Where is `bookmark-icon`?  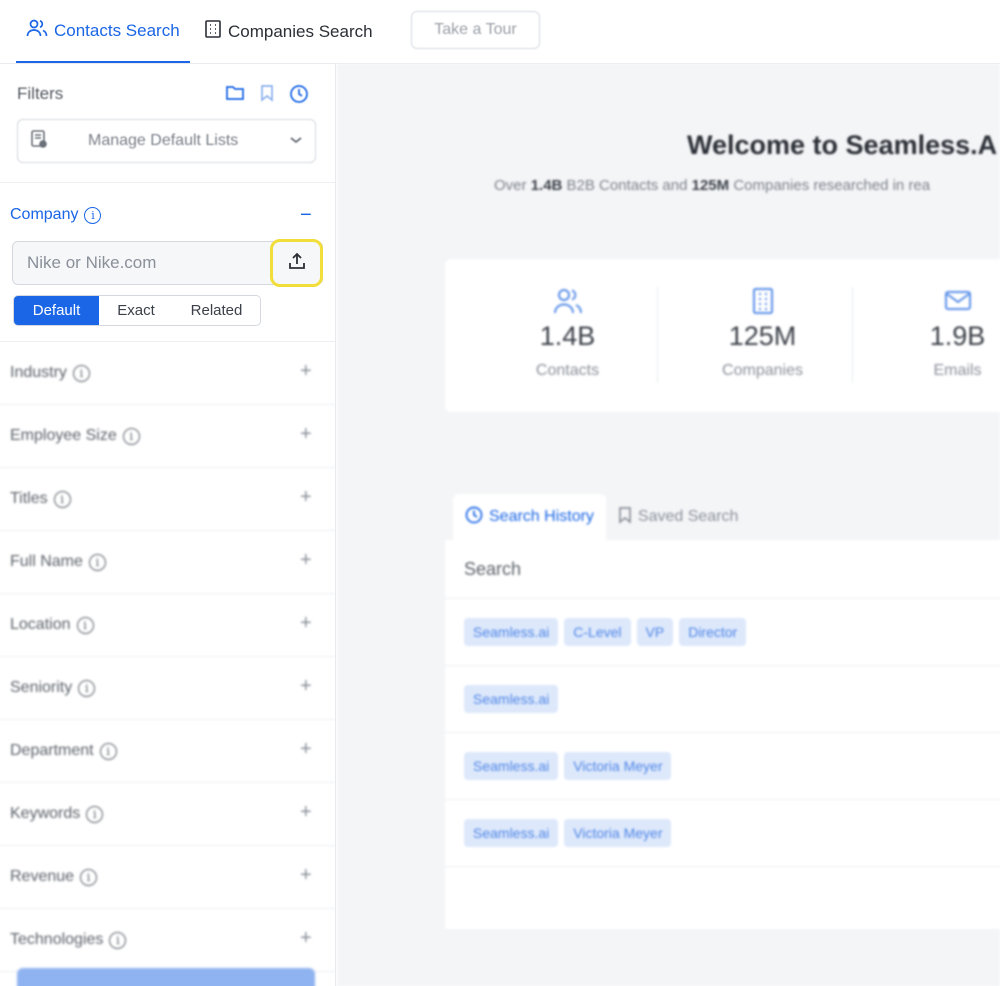
bookmark-icon is located at coordinates (267, 96).